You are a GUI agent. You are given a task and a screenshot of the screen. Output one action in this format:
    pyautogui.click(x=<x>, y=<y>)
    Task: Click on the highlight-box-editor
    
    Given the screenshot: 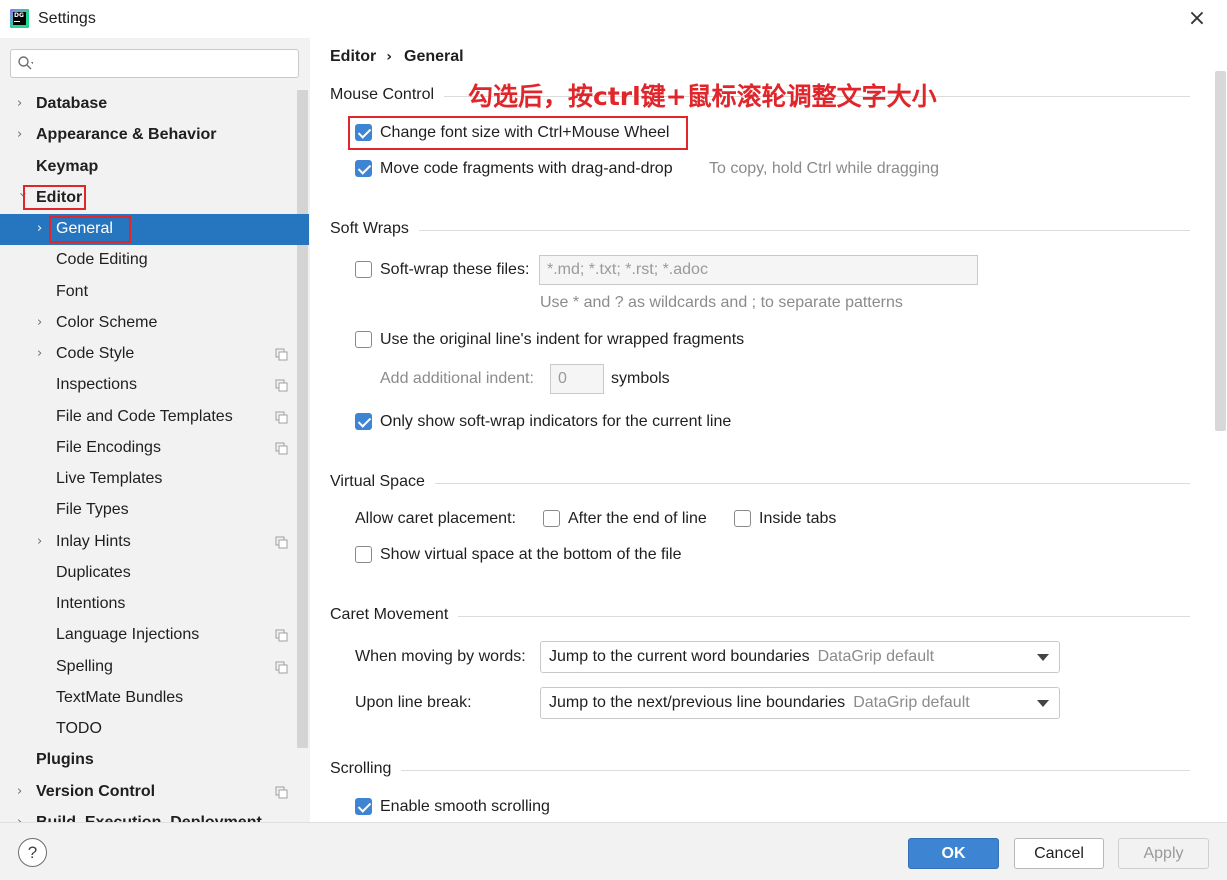 What is the action you would take?
    pyautogui.click(x=54, y=197)
    